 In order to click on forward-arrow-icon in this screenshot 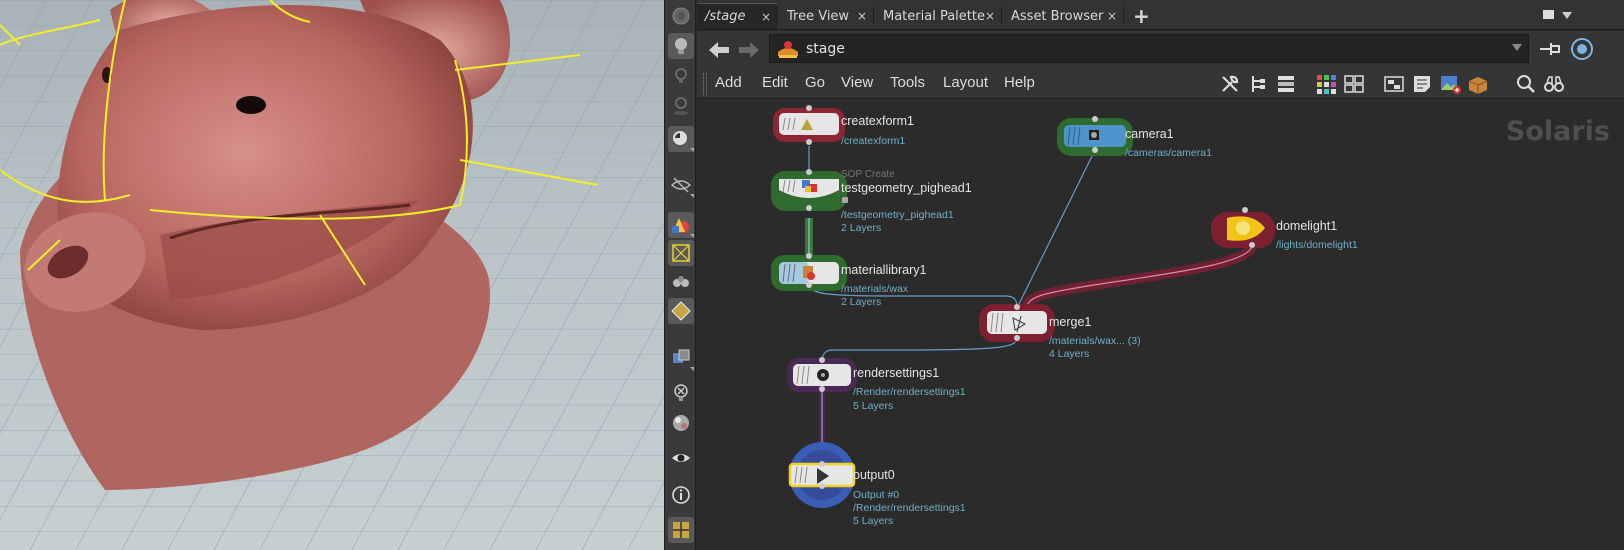, I will do `click(749, 50)`.